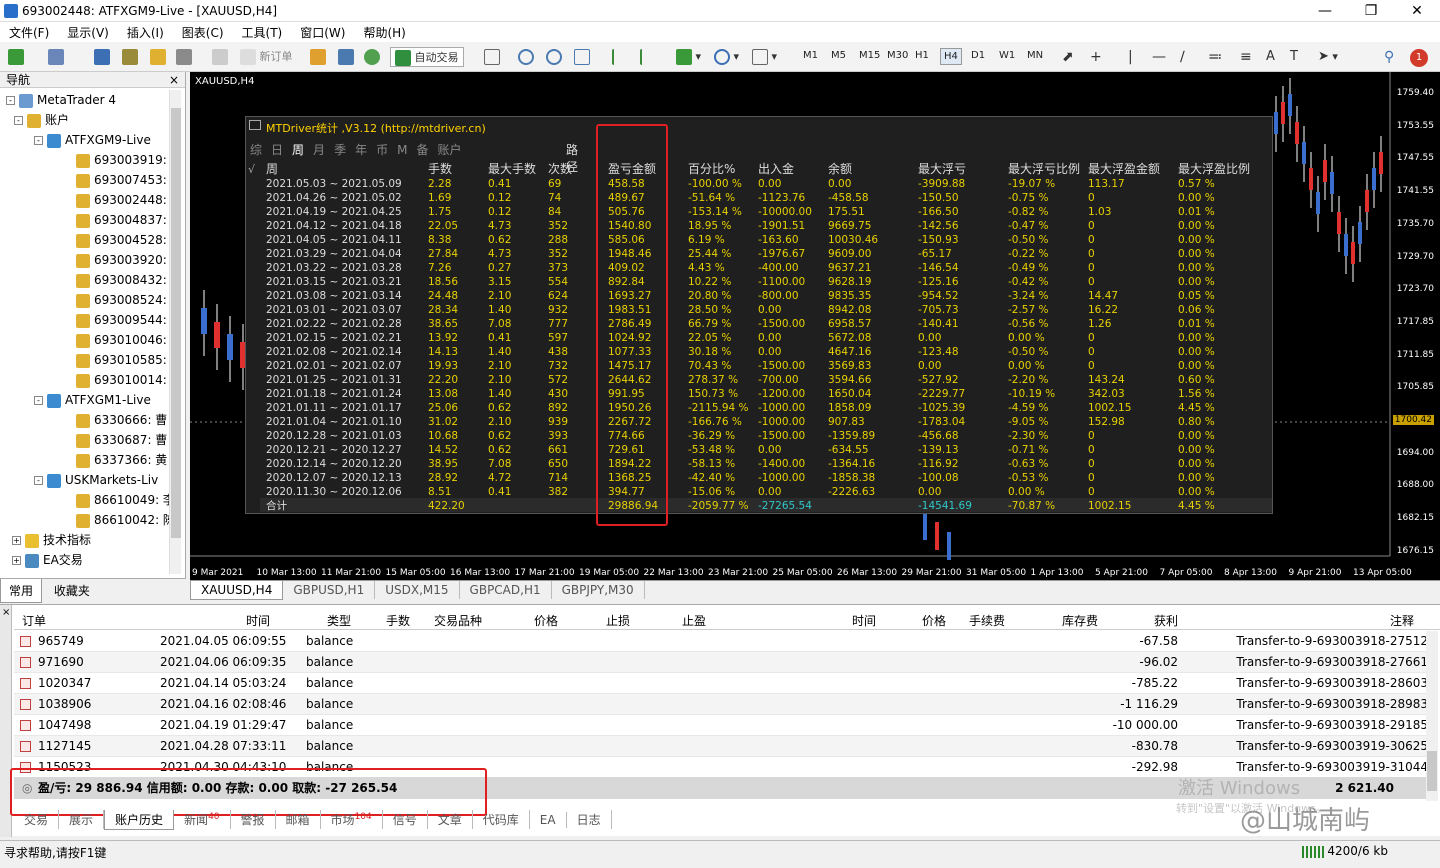 The height and width of the screenshot is (868, 1440). Describe the element at coordinates (184, 57) in the screenshot. I see `terminal-button` at that location.